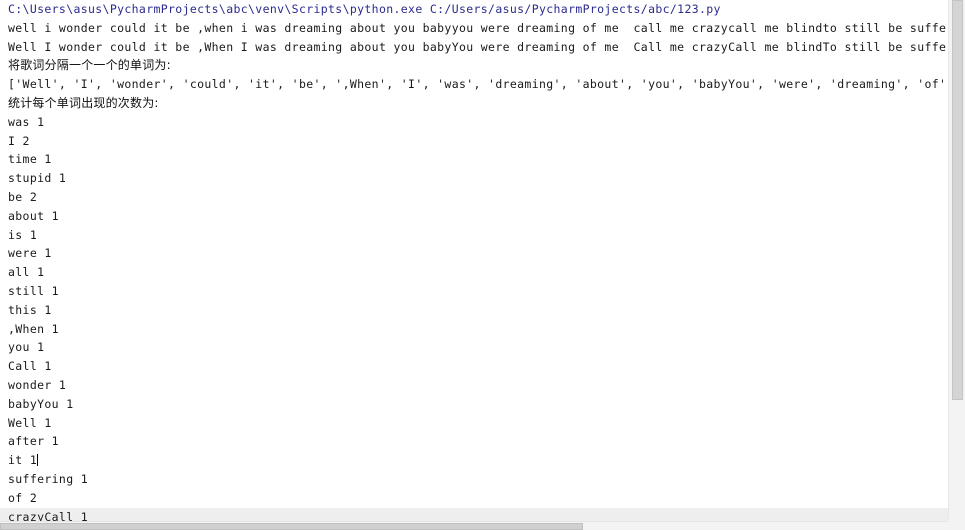  What do you see at coordinates (474, 178) in the screenshot?
I see `word-count-row: stupid 1` at bounding box center [474, 178].